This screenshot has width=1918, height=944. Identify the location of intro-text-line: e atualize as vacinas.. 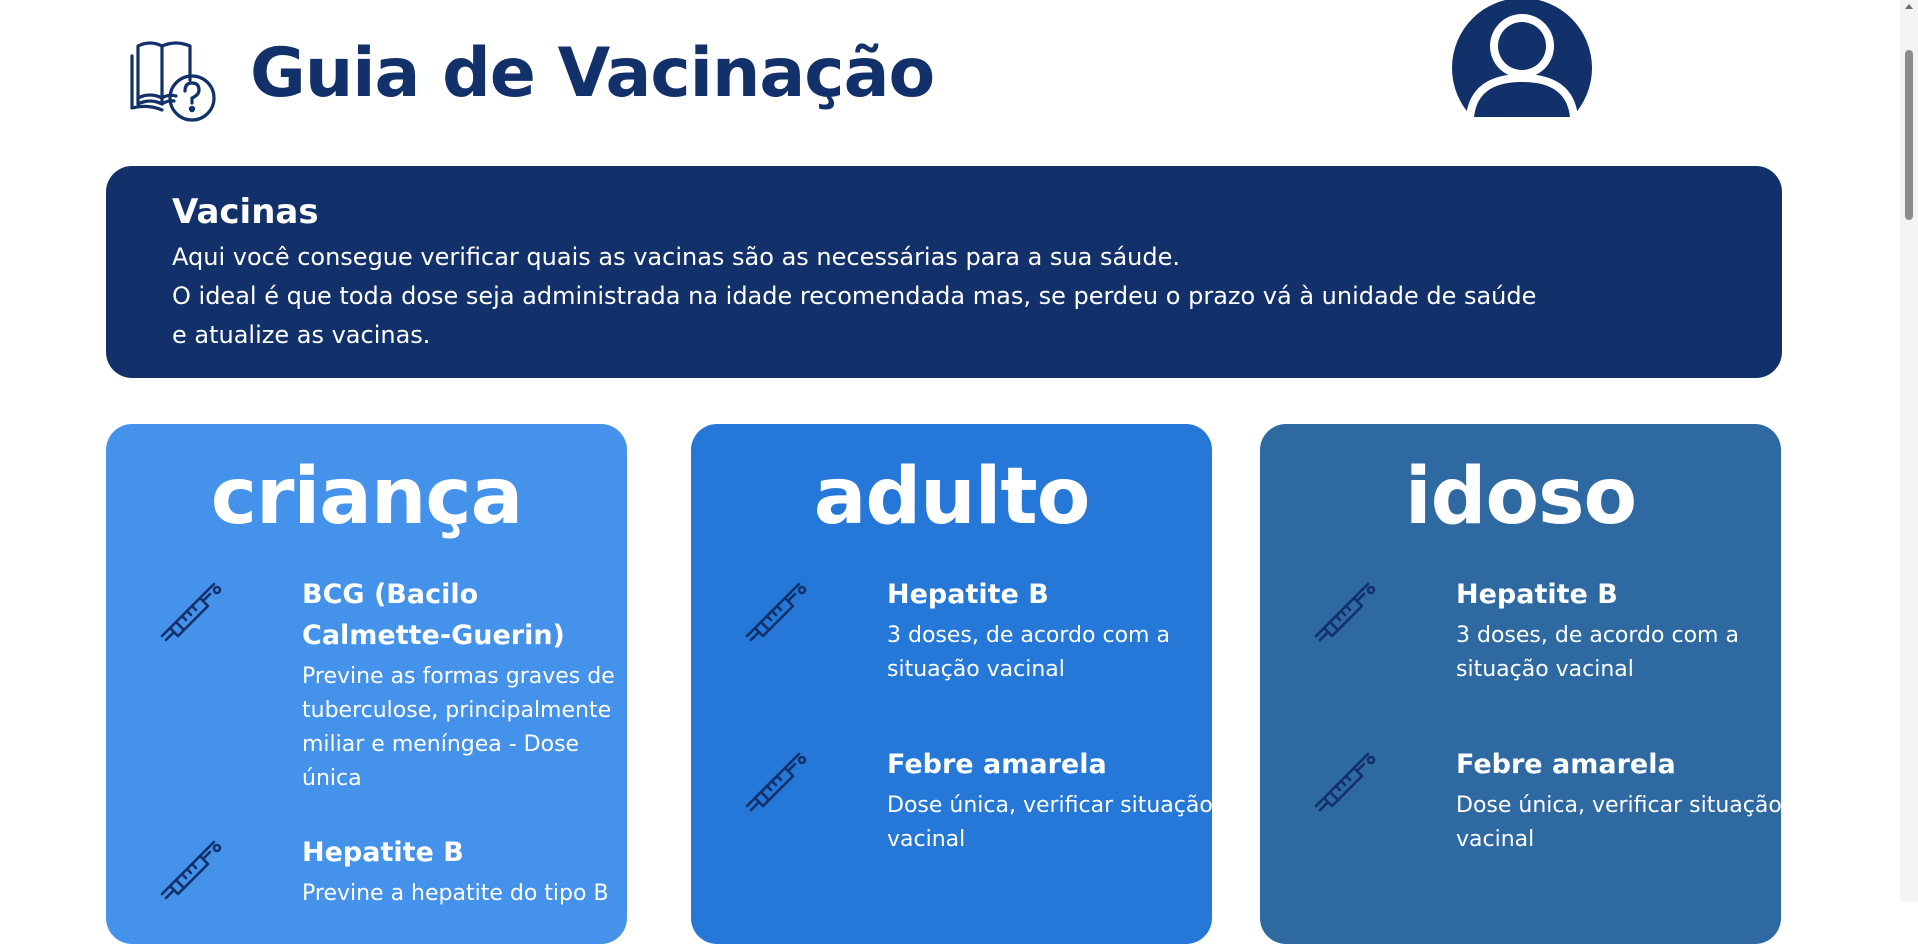
(301, 335).